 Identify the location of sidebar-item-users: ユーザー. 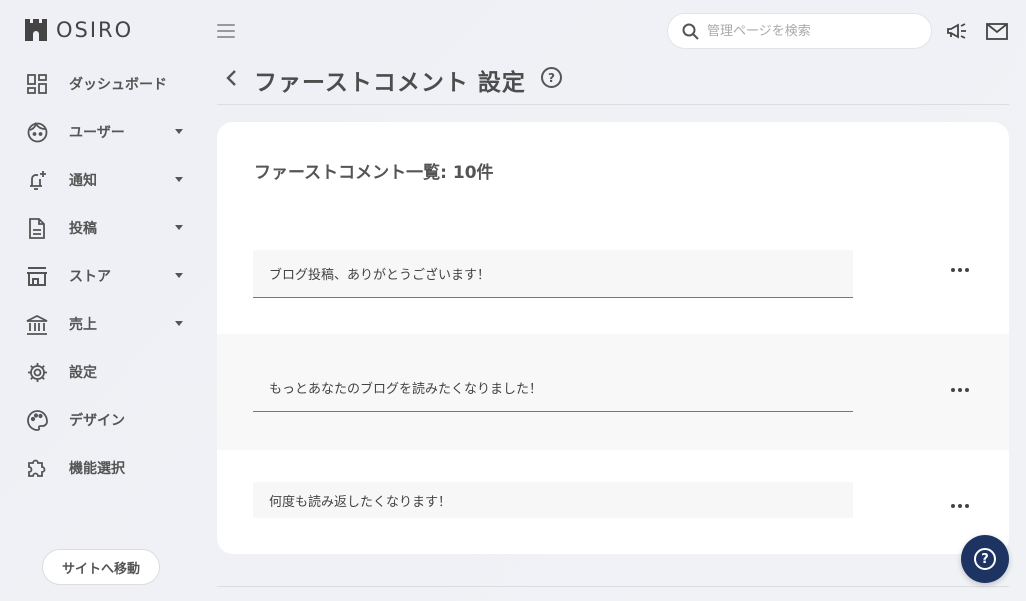
(102, 132).